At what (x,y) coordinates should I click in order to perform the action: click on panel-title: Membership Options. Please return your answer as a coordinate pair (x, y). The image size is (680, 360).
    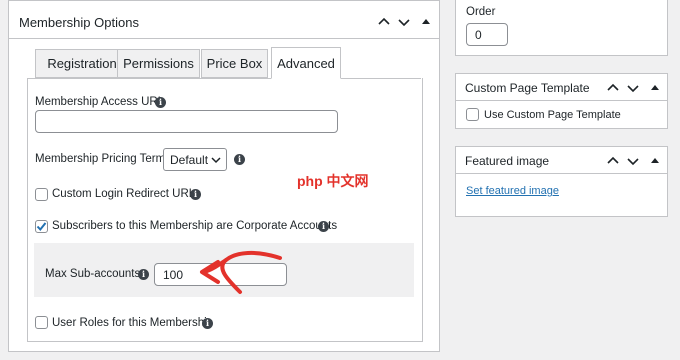
    Looking at the image, I should click on (79, 22).